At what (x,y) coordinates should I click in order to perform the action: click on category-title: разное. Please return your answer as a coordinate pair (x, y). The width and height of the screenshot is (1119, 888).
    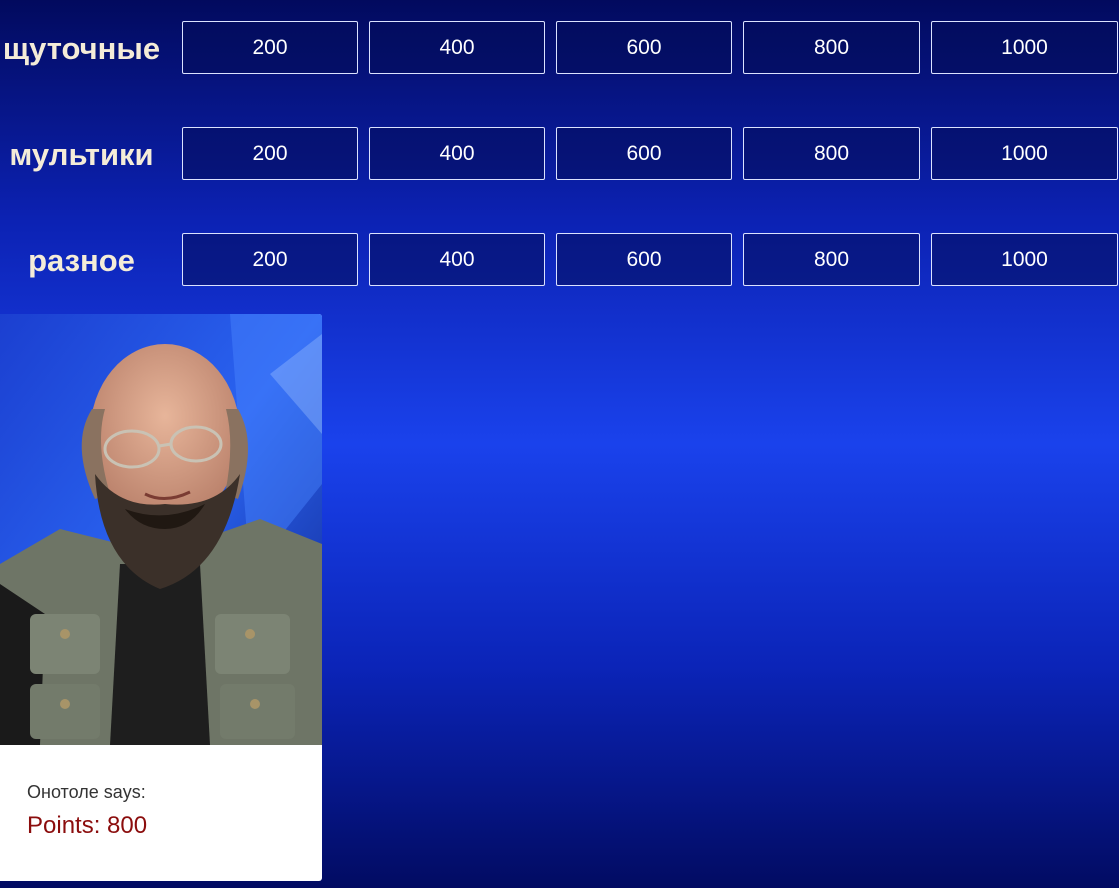
    Looking at the image, I should click on (81, 260).